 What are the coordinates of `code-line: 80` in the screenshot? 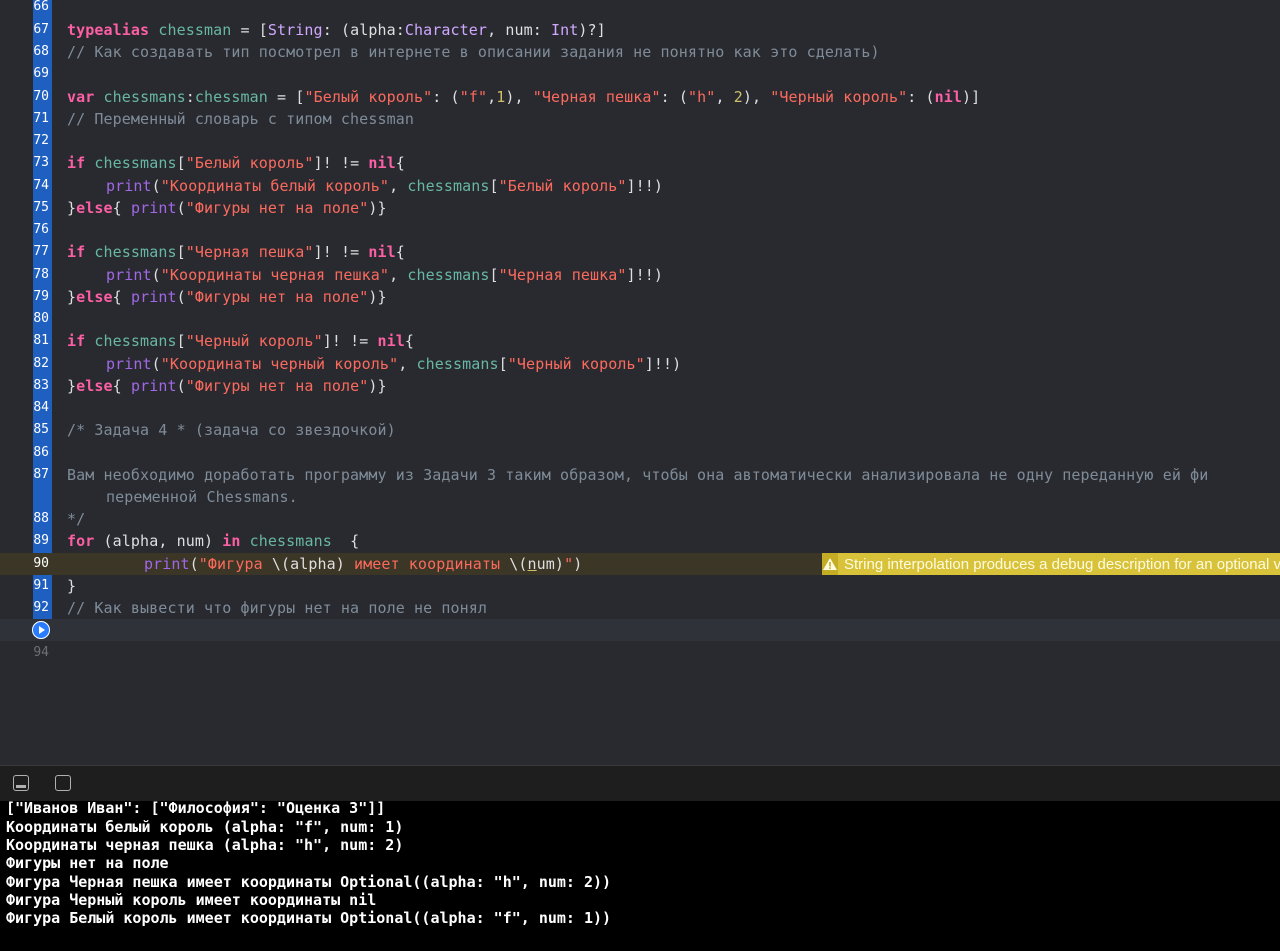 It's located at (640, 319).